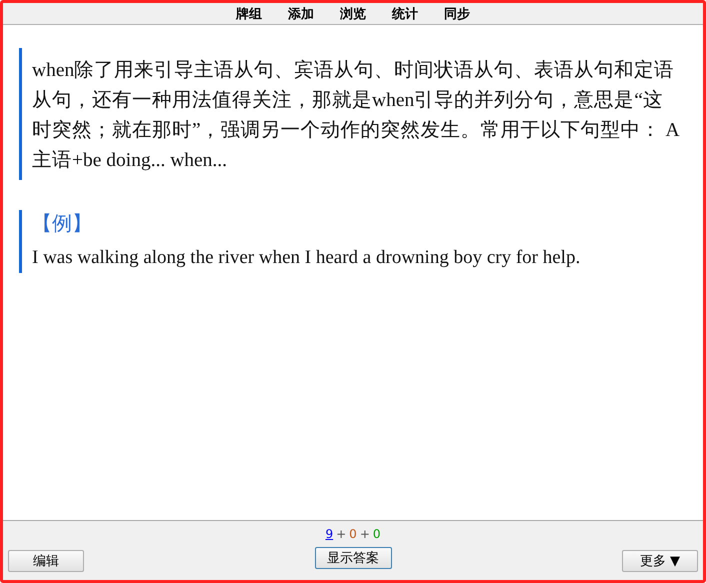 The width and height of the screenshot is (706, 583). I want to click on example-sentence: I was walking along the river when I heard a drowning boy cry for help., so click(306, 258).